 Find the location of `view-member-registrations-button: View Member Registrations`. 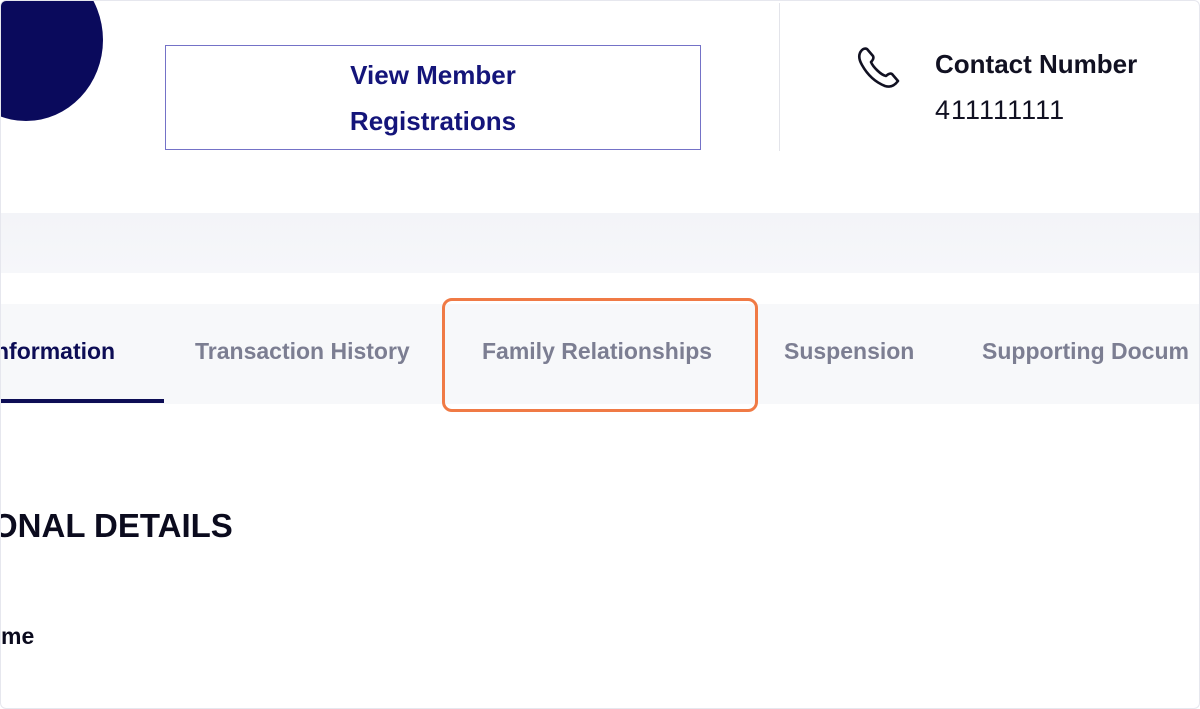

view-member-registrations-button: View Member Registrations is located at coordinates (433, 97).